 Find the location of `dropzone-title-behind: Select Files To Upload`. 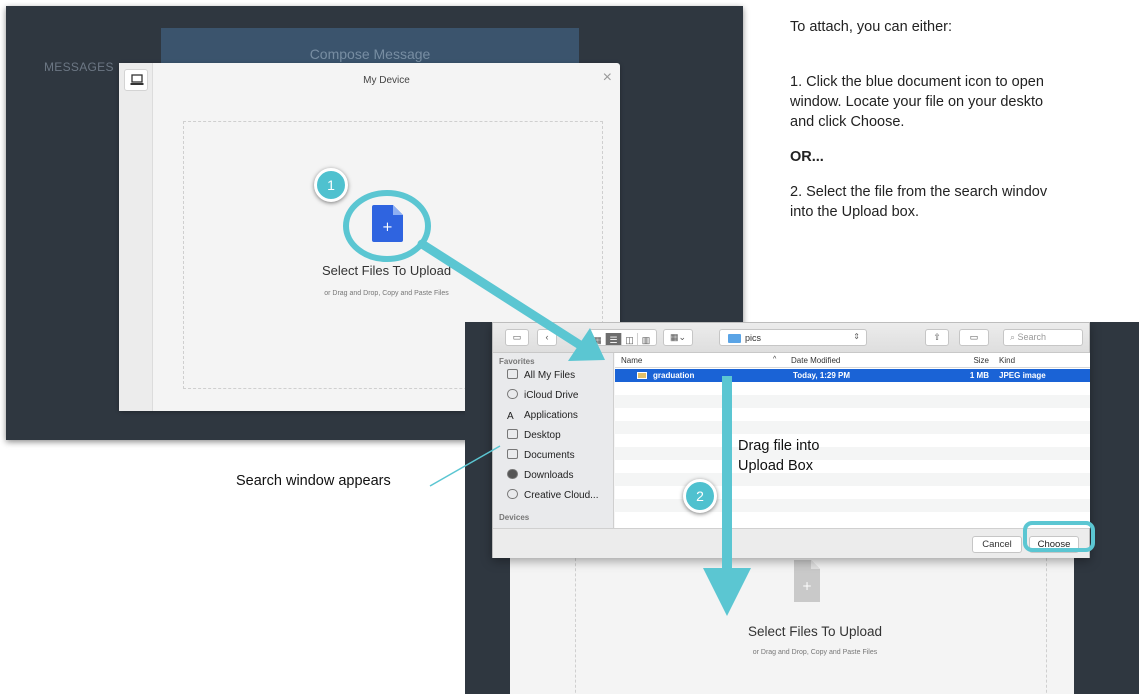

dropzone-title-behind: Select Files To Upload is located at coordinates (815, 631).